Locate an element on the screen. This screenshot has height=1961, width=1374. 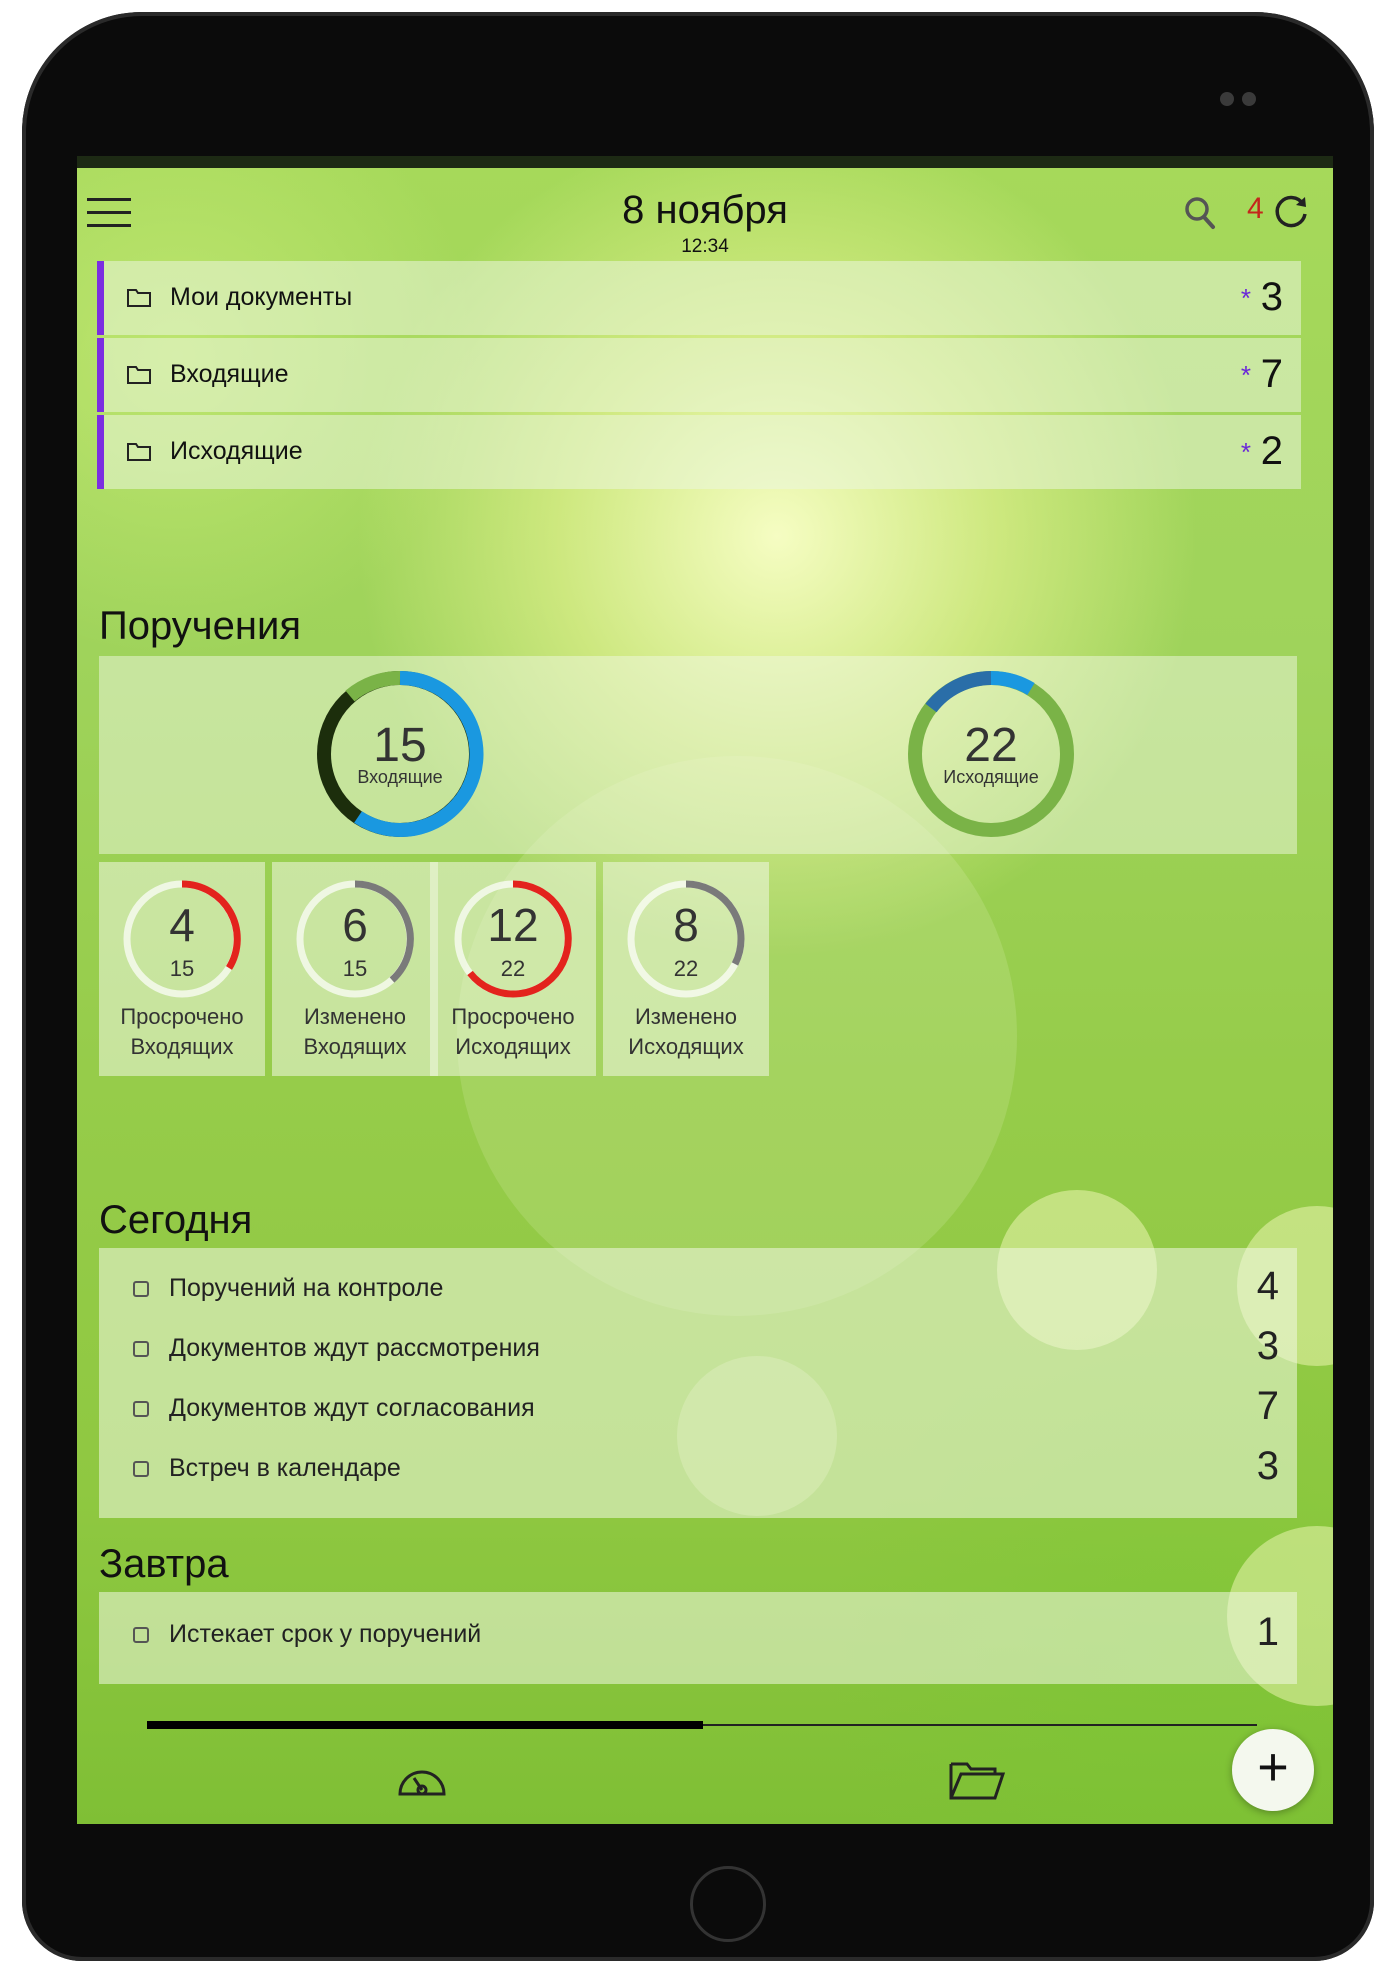
list-item: Встреч в календаре 3 is located at coordinates (698, 1472).